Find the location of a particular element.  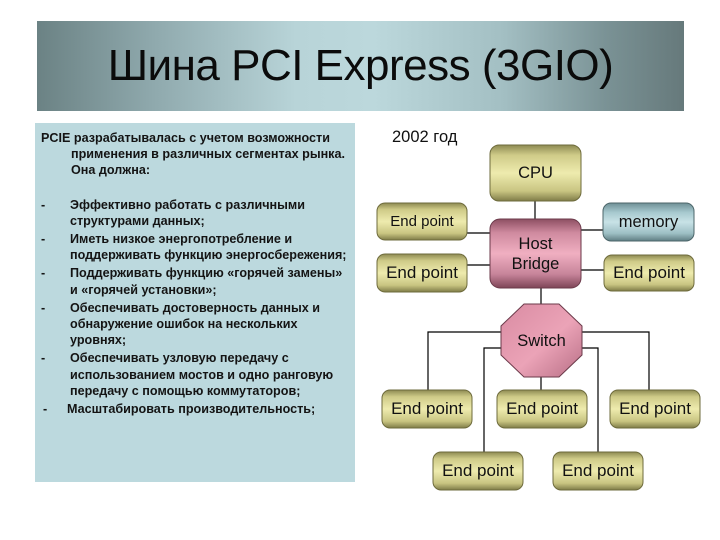

cpu-node is located at coordinates (535, 173).